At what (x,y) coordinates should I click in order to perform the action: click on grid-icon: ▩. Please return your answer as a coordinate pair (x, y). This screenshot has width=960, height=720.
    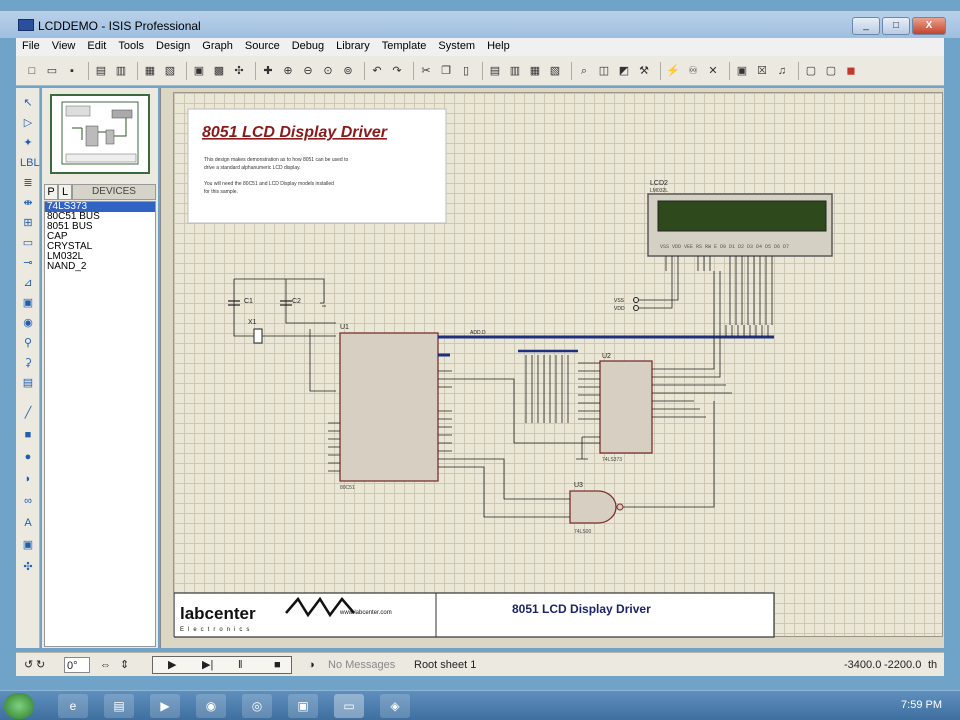
    Looking at the image, I should click on (219, 71).